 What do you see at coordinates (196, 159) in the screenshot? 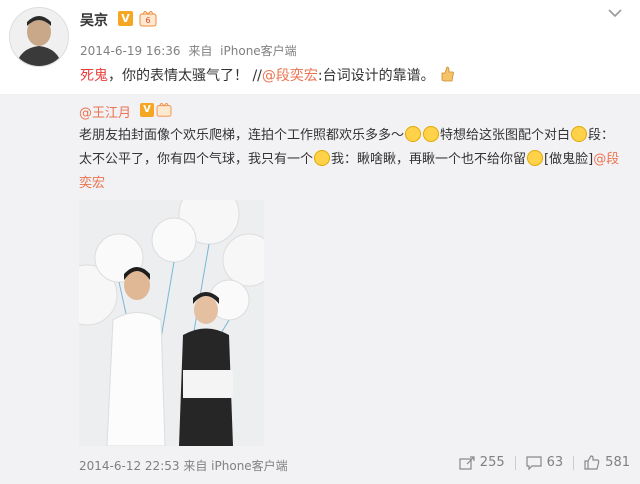
I see `orig-text-part: 太不公平了，你有四个气球，我只有一个` at bounding box center [196, 159].